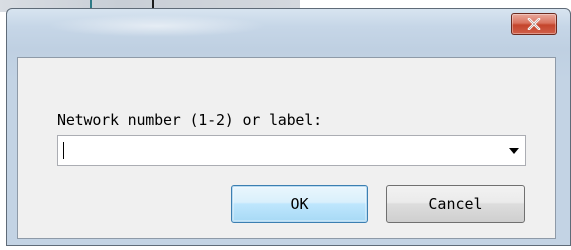 This screenshot has width=571, height=250. I want to click on close-icon, so click(534, 24).